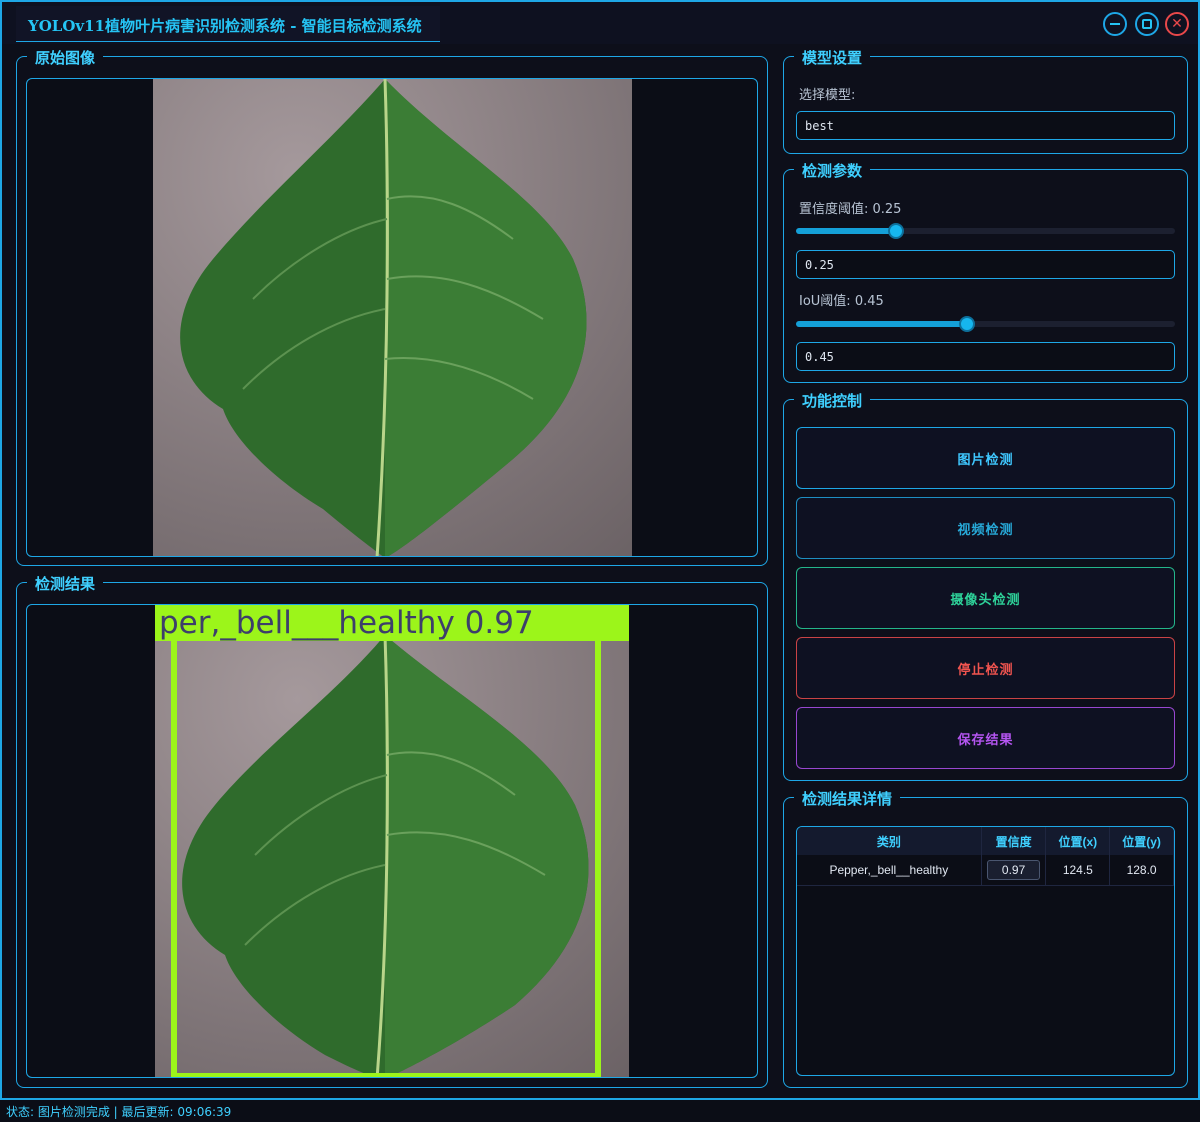  What do you see at coordinates (967, 324) in the screenshot?
I see `iou-slider-handle` at bounding box center [967, 324].